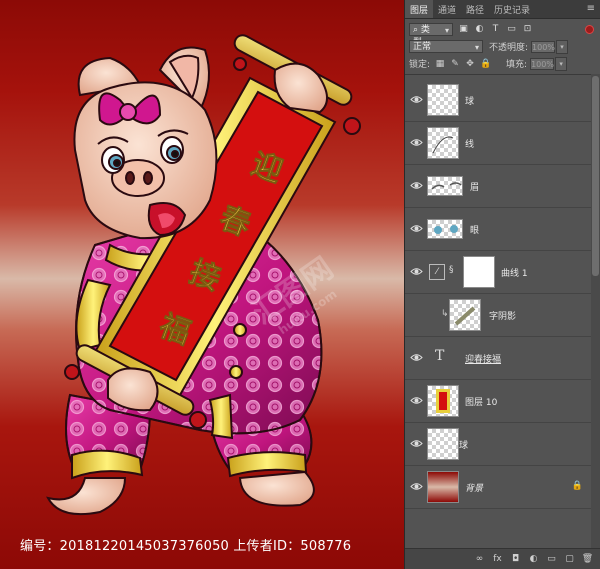 This screenshot has height=569, width=600. What do you see at coordinates (498, 229) in the screenshot?
I see `layer-row: 眼` at bounding box center [498, 229].